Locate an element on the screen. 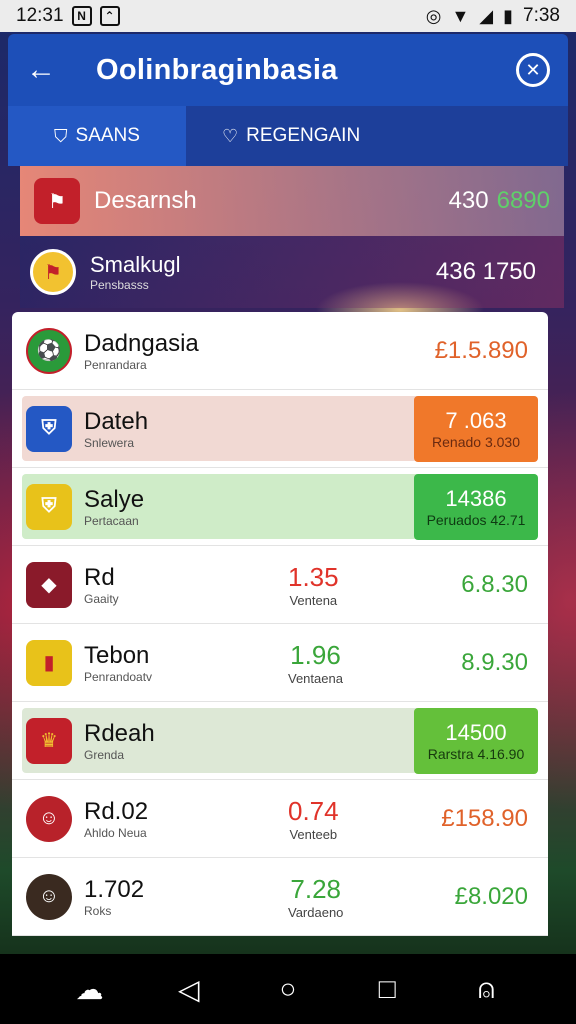 The width and height of the screenshot is (576, 1024). player-name: 1.702 is located at coordinates (114, 889).